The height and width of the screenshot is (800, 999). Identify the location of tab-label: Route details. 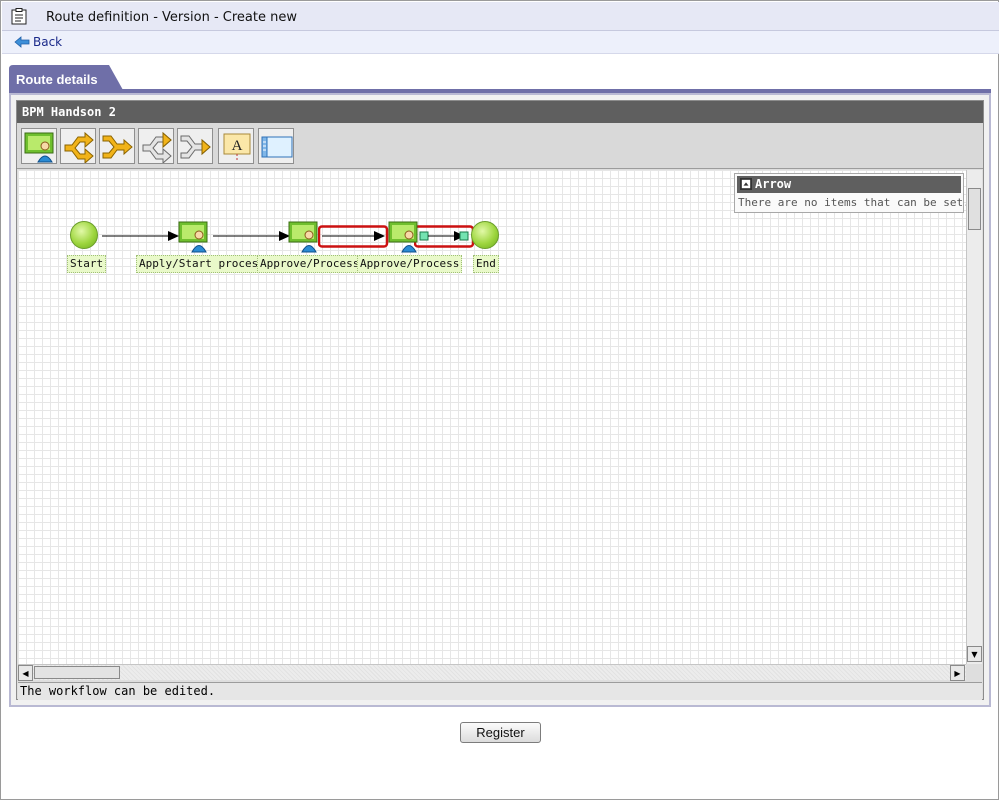
(57, 79).